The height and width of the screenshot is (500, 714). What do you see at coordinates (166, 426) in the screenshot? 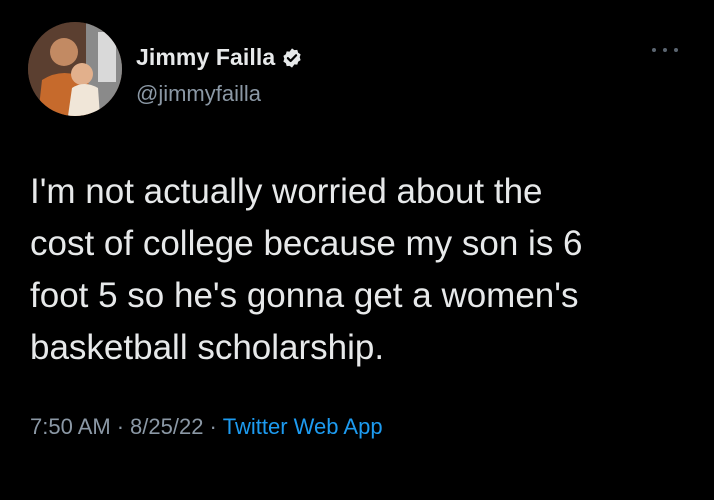
I see `tweet-date: 8/25/22` at bounding box center [166, 426].